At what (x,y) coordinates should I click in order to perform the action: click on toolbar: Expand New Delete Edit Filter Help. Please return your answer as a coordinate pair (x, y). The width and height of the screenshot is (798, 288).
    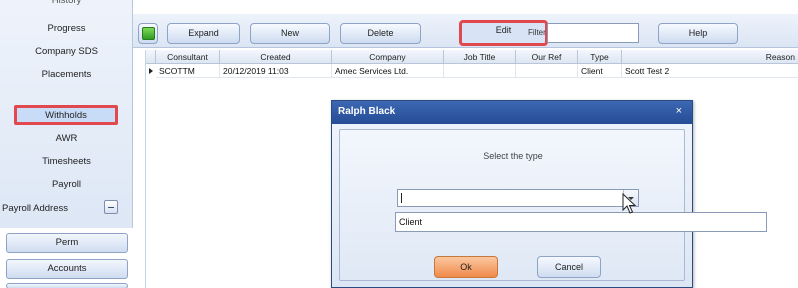
    Looking at the image, I should click on (465, 31).